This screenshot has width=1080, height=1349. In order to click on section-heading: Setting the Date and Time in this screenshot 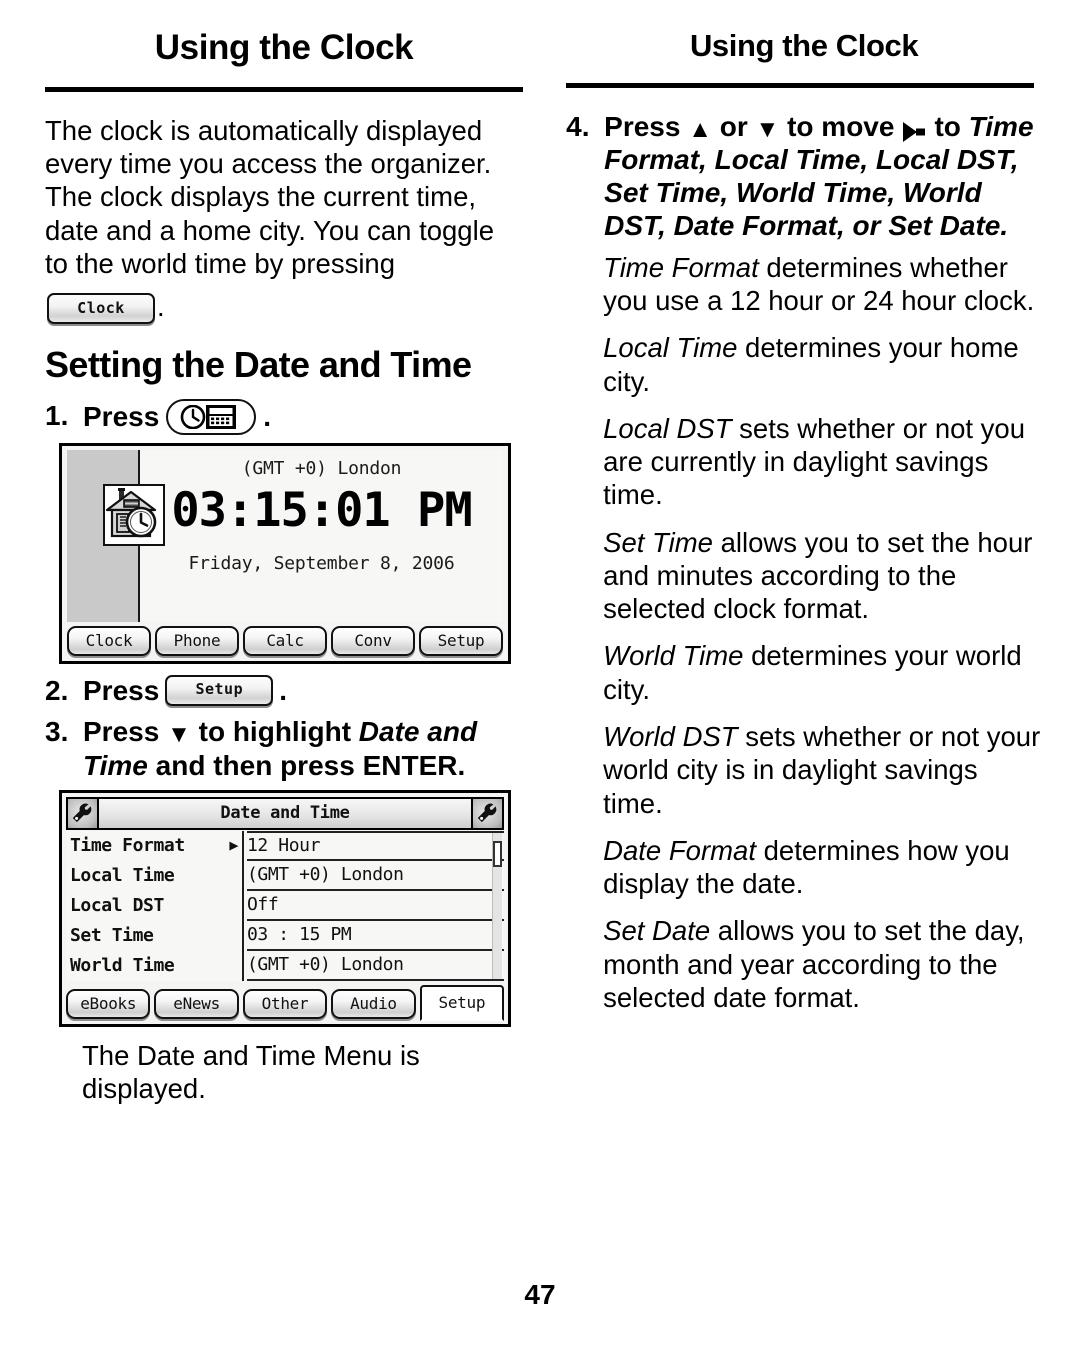, I will do `click(258, 365)`.